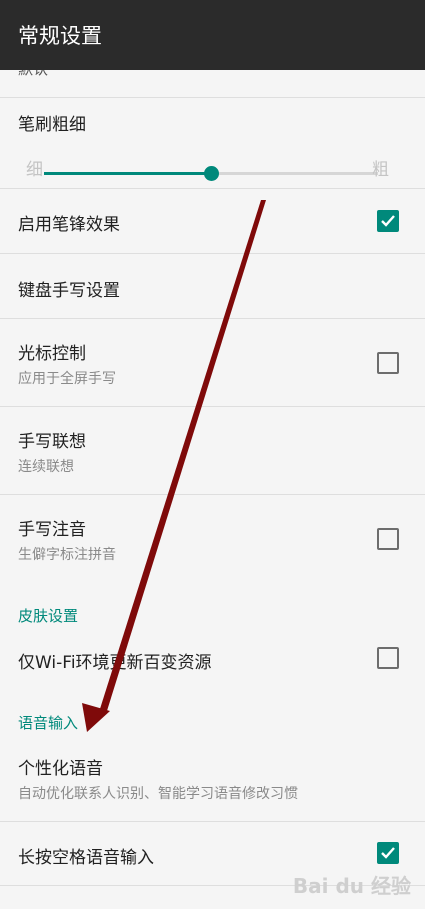 Image resolution: width=425 pixels, height=909 pixels. I want to click on handwriting-phonetic-row: 手写注音 生僻字标注拼音, so click(212, 539).